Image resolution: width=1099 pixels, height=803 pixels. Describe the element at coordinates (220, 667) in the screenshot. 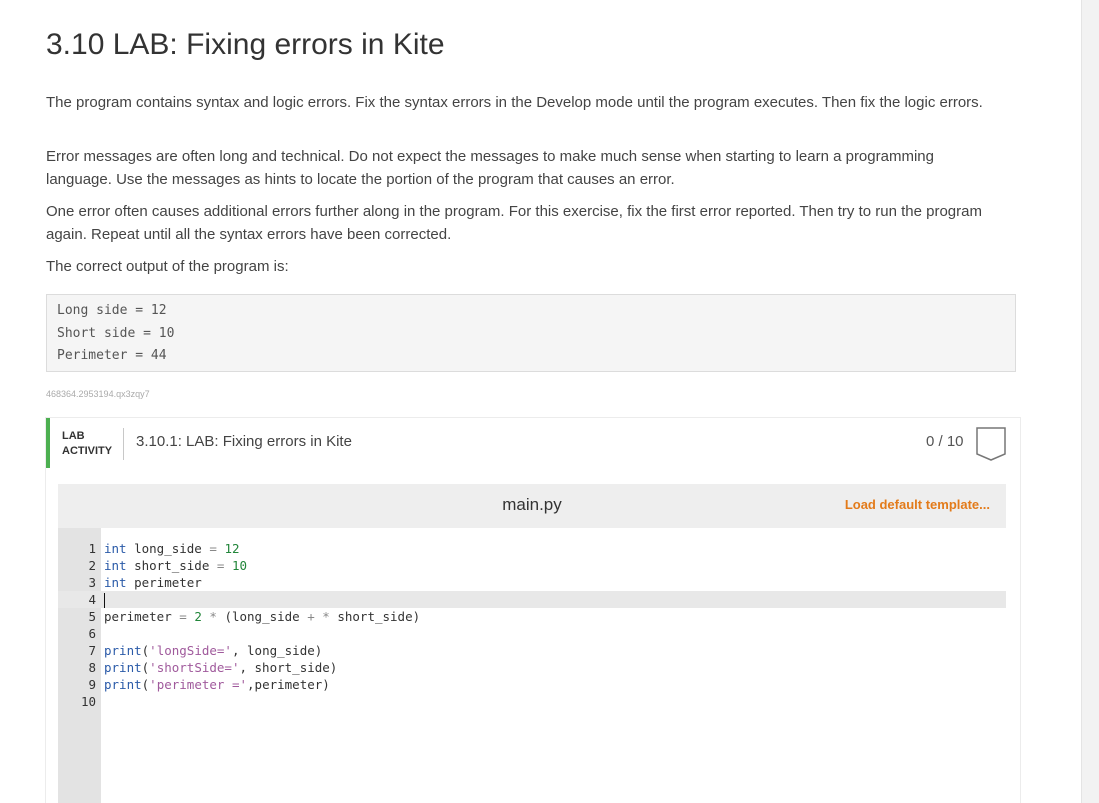

I see `code-text: print('shortSide=', short_side)` at that location.